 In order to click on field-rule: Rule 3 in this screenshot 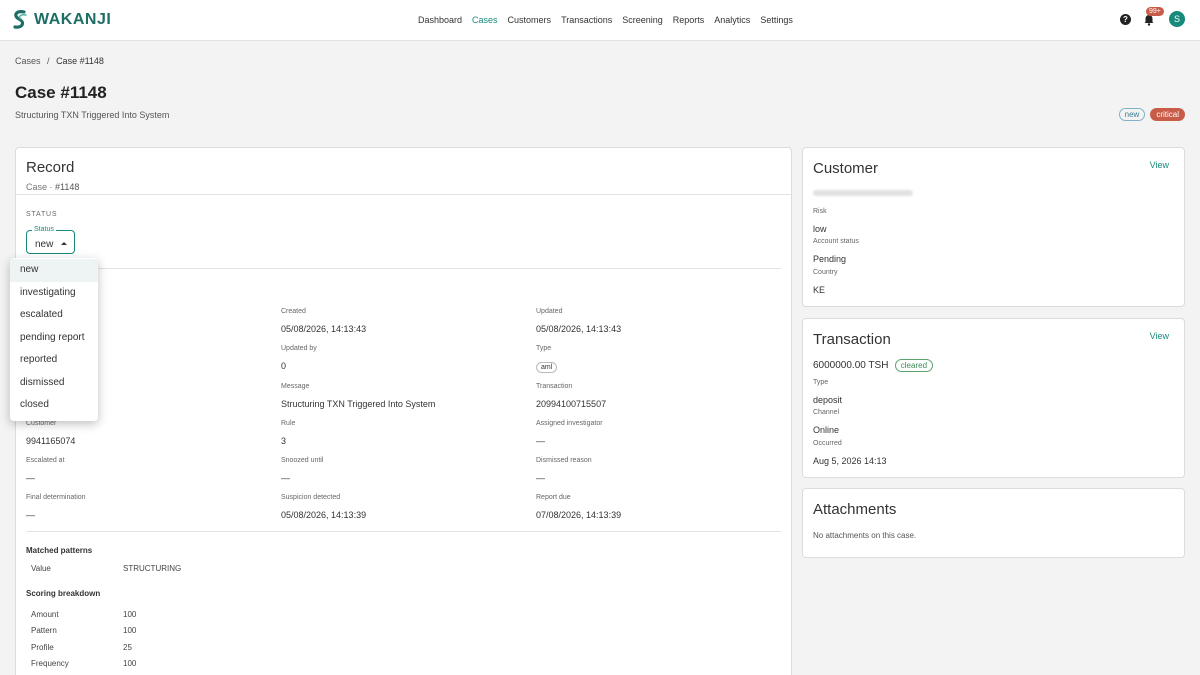, I will do `click(288, 433)`.